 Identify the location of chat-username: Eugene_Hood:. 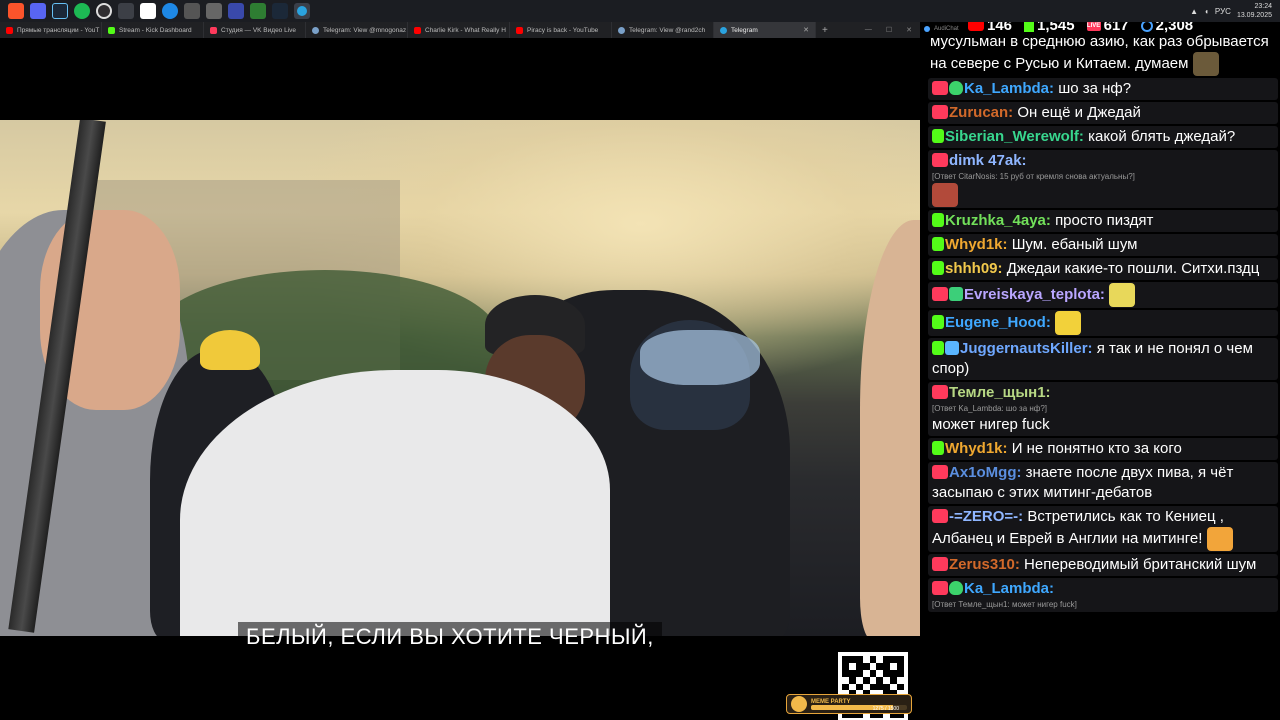
(1000, 322).